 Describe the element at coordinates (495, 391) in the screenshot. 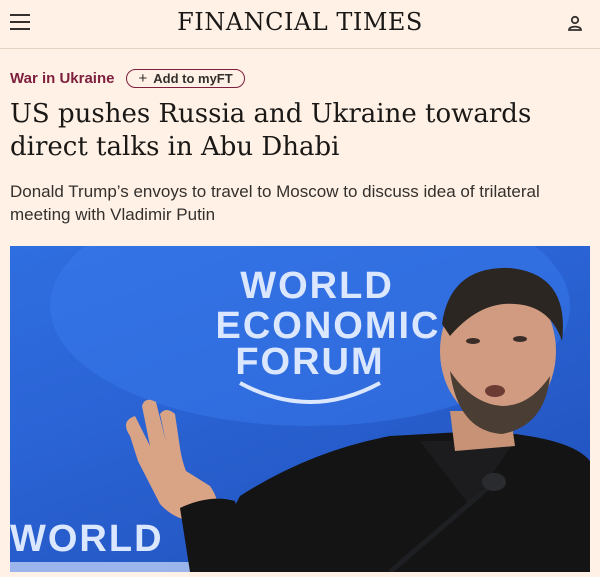

I see `speaker-mouth` at that location.